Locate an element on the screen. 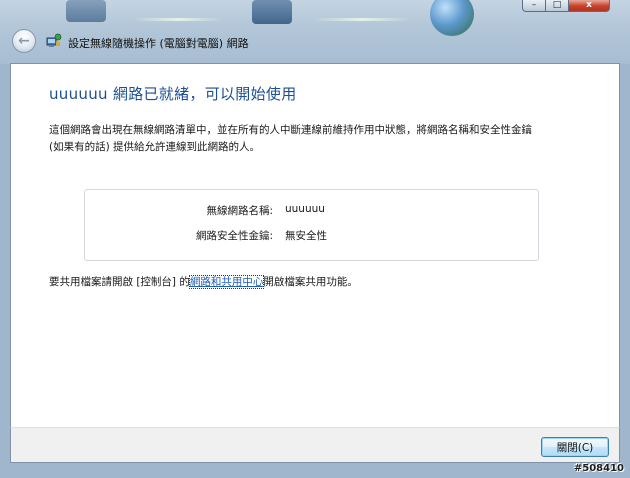 The height and width of the screenshot is (478, 630). share-suffix-text: 開啟檔案共用功能。 is located at coordinates (310, 282).